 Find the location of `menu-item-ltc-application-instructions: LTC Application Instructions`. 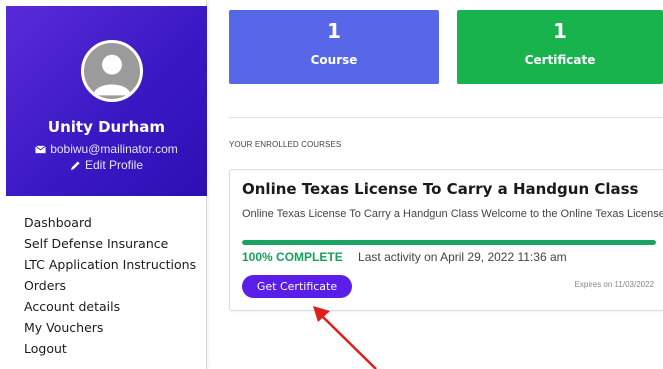

menu-item-ltc-application-instructions: LTC Application Instructions is located at coordinates (110, 264).